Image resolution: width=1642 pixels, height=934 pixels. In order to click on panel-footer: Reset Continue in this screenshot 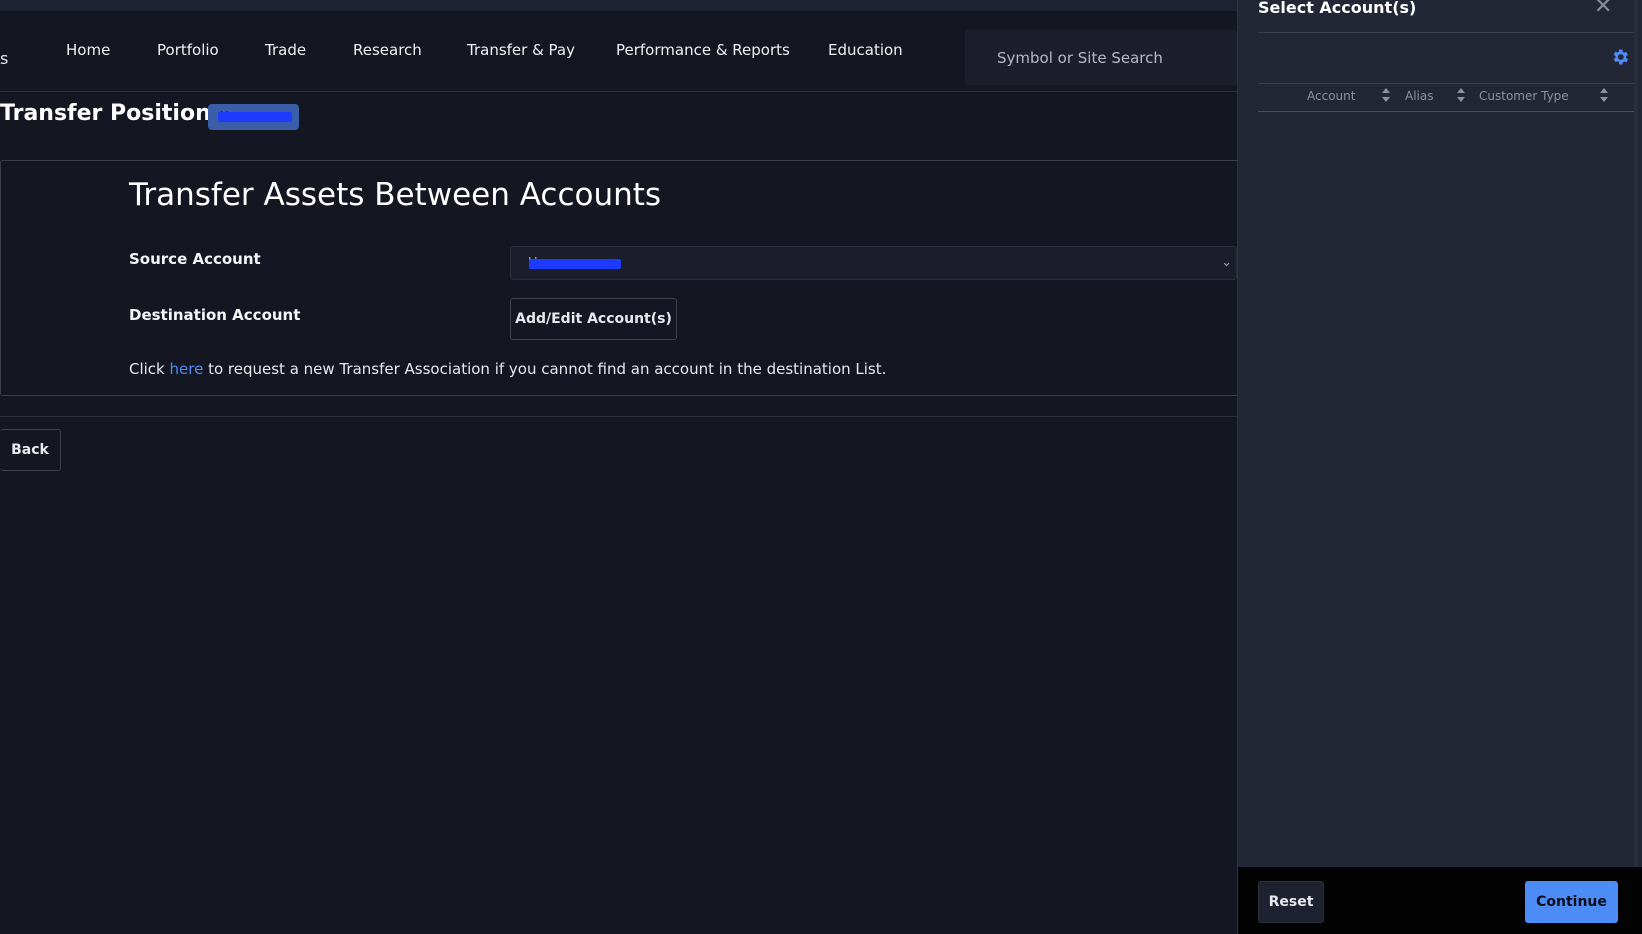, I will do `click(1440, 900)`.